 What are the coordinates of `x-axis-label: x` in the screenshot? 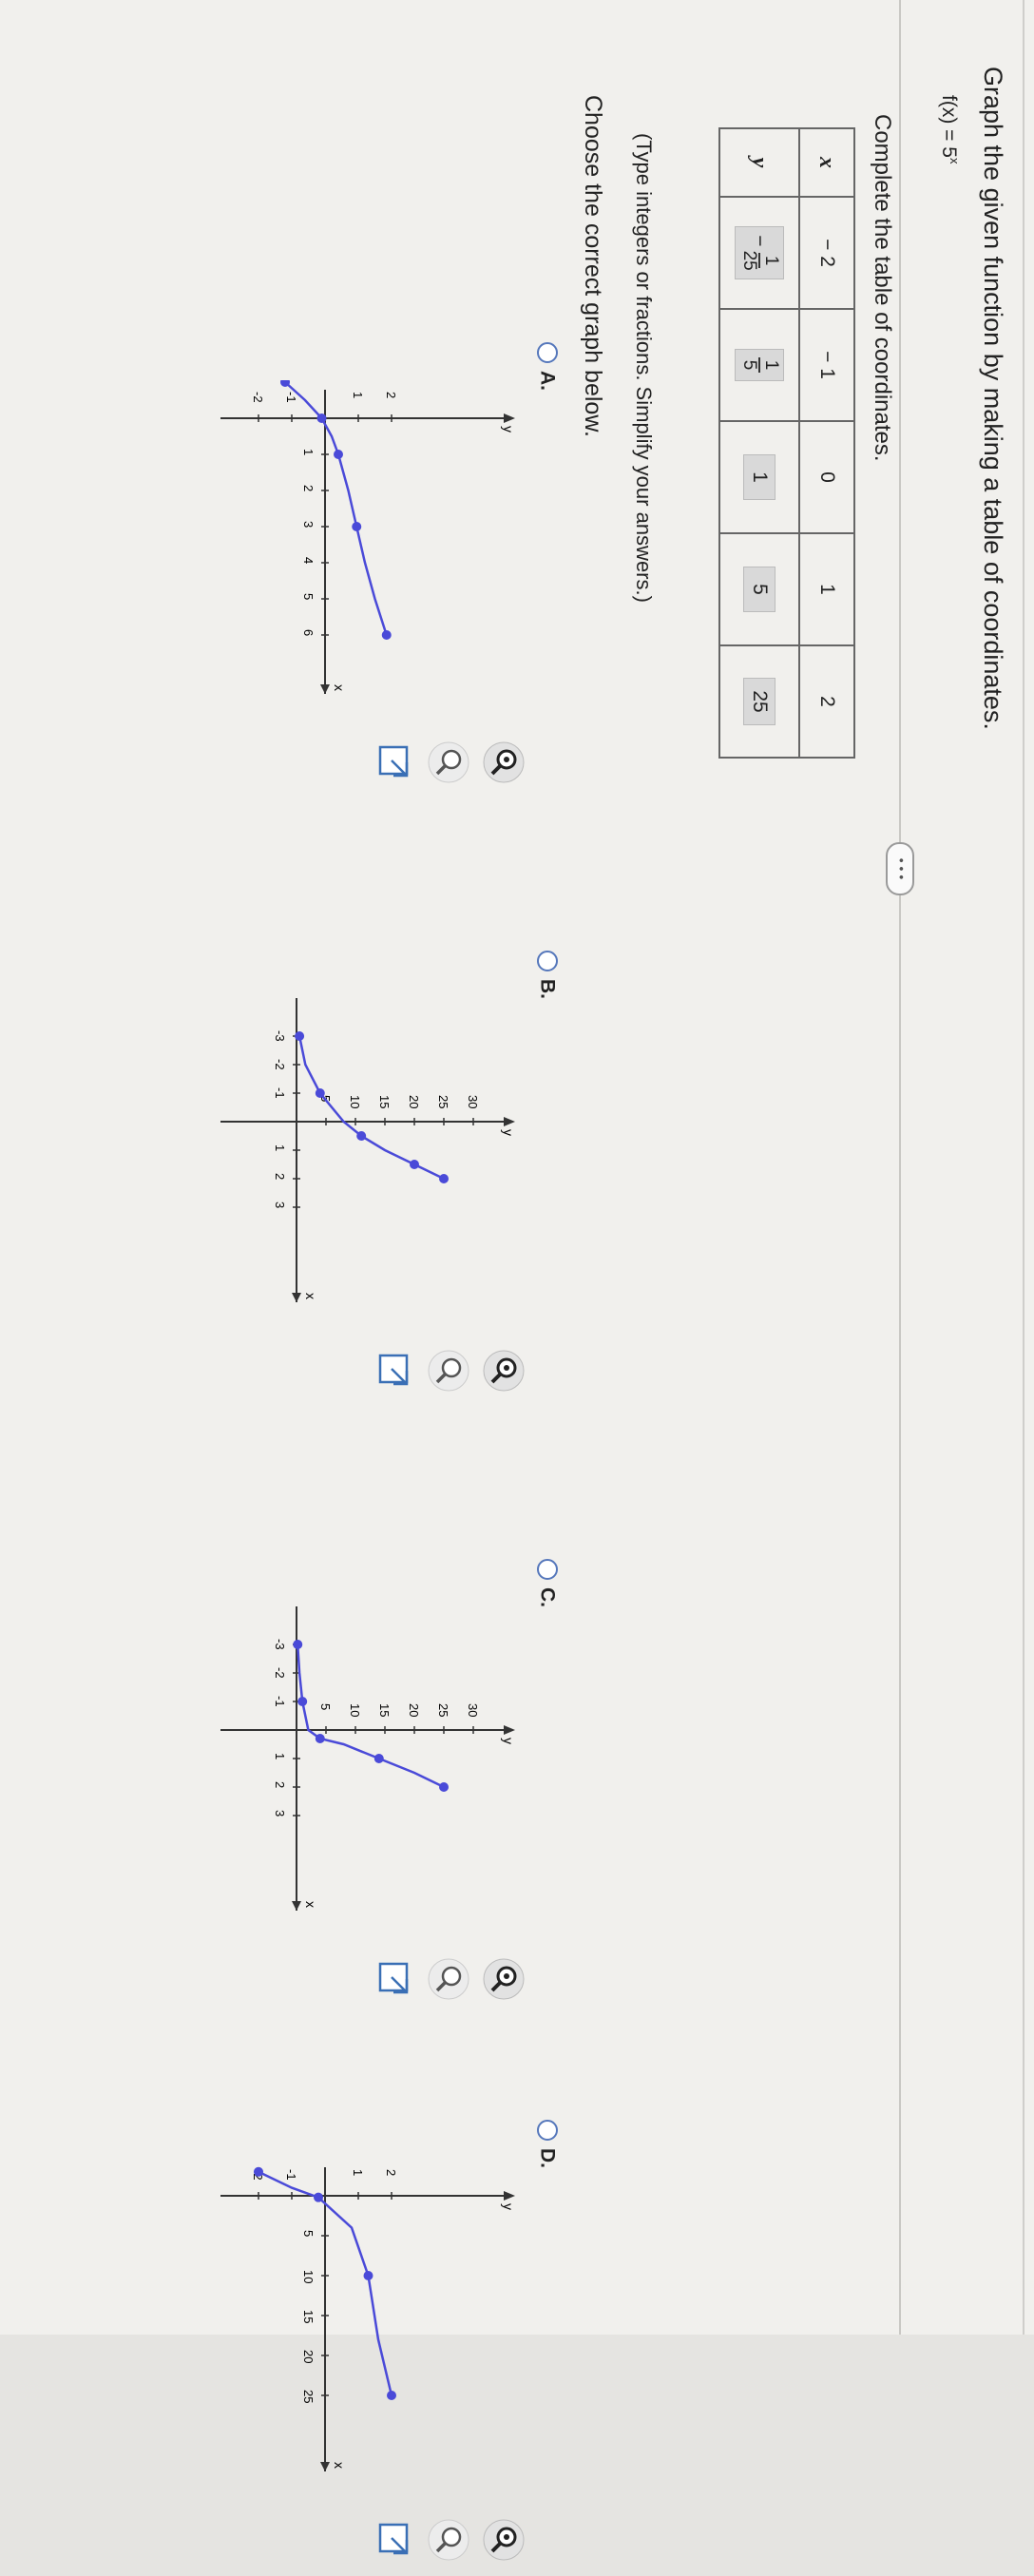 It's located at (339, 687).